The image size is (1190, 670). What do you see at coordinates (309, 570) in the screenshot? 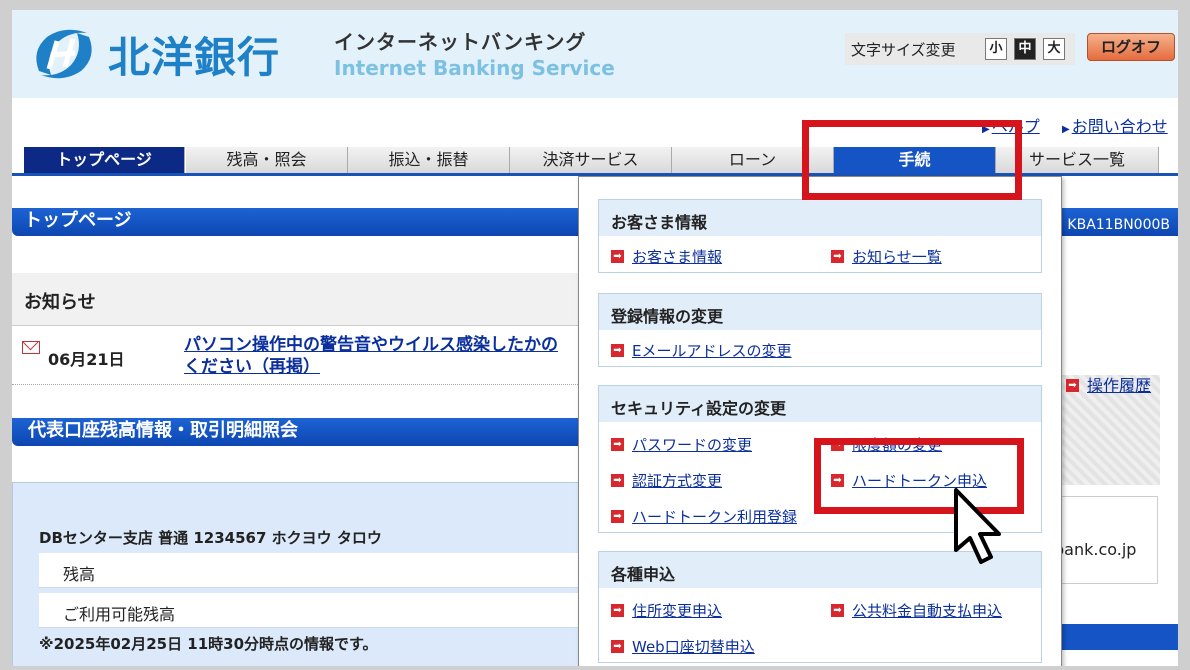
I see `balance-row: 残高` at bounding box center [309, 570].